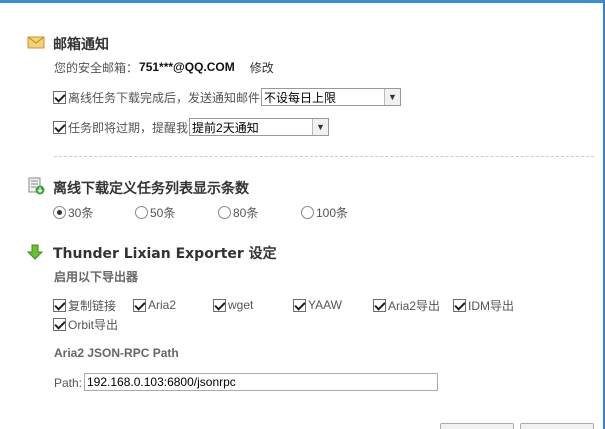  I want to click on enable-exporters-label: 启用以下导出器, so click(96, 277).